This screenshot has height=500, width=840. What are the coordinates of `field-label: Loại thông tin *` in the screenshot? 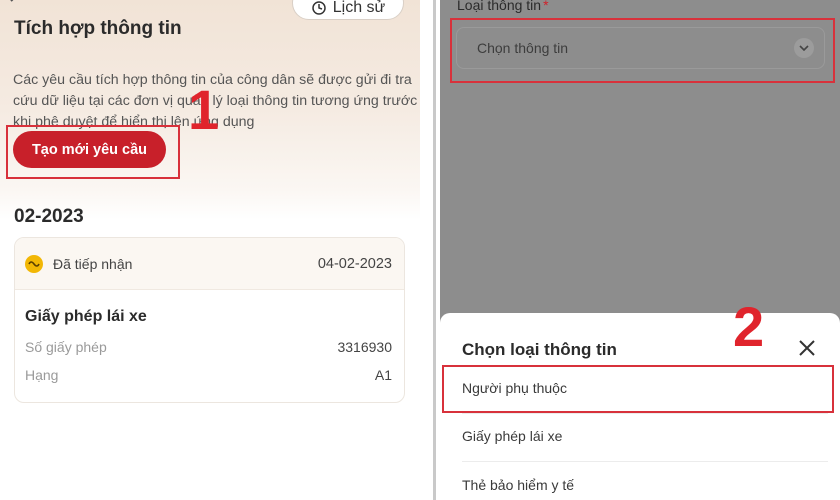 It's located at (503, 6).